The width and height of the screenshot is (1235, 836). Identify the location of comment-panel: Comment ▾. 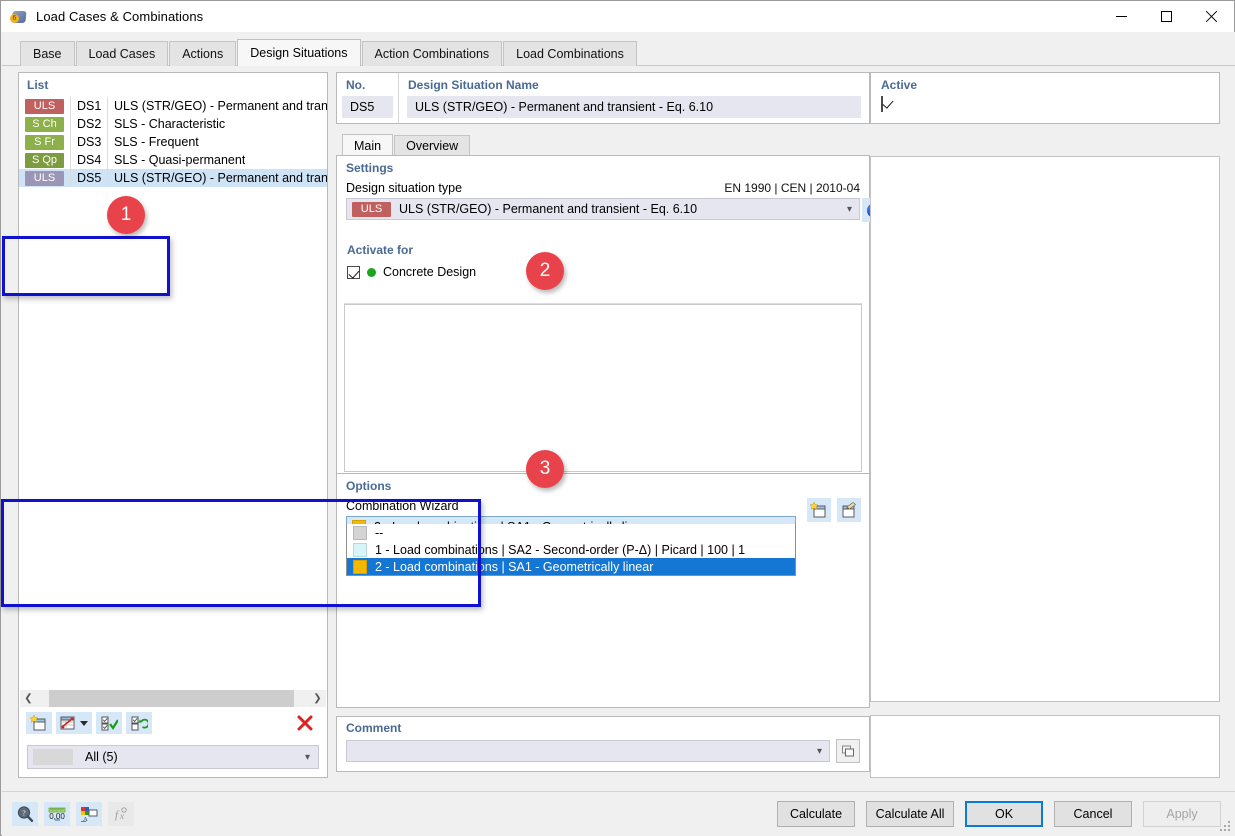
(603, 744).